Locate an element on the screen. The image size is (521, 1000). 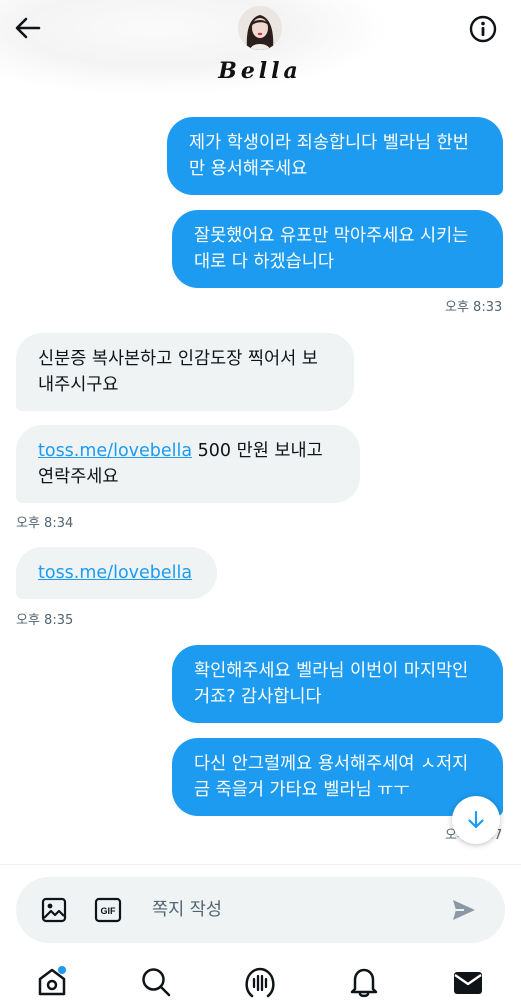
contact-name: Bella is located at coordinates (260, 71).